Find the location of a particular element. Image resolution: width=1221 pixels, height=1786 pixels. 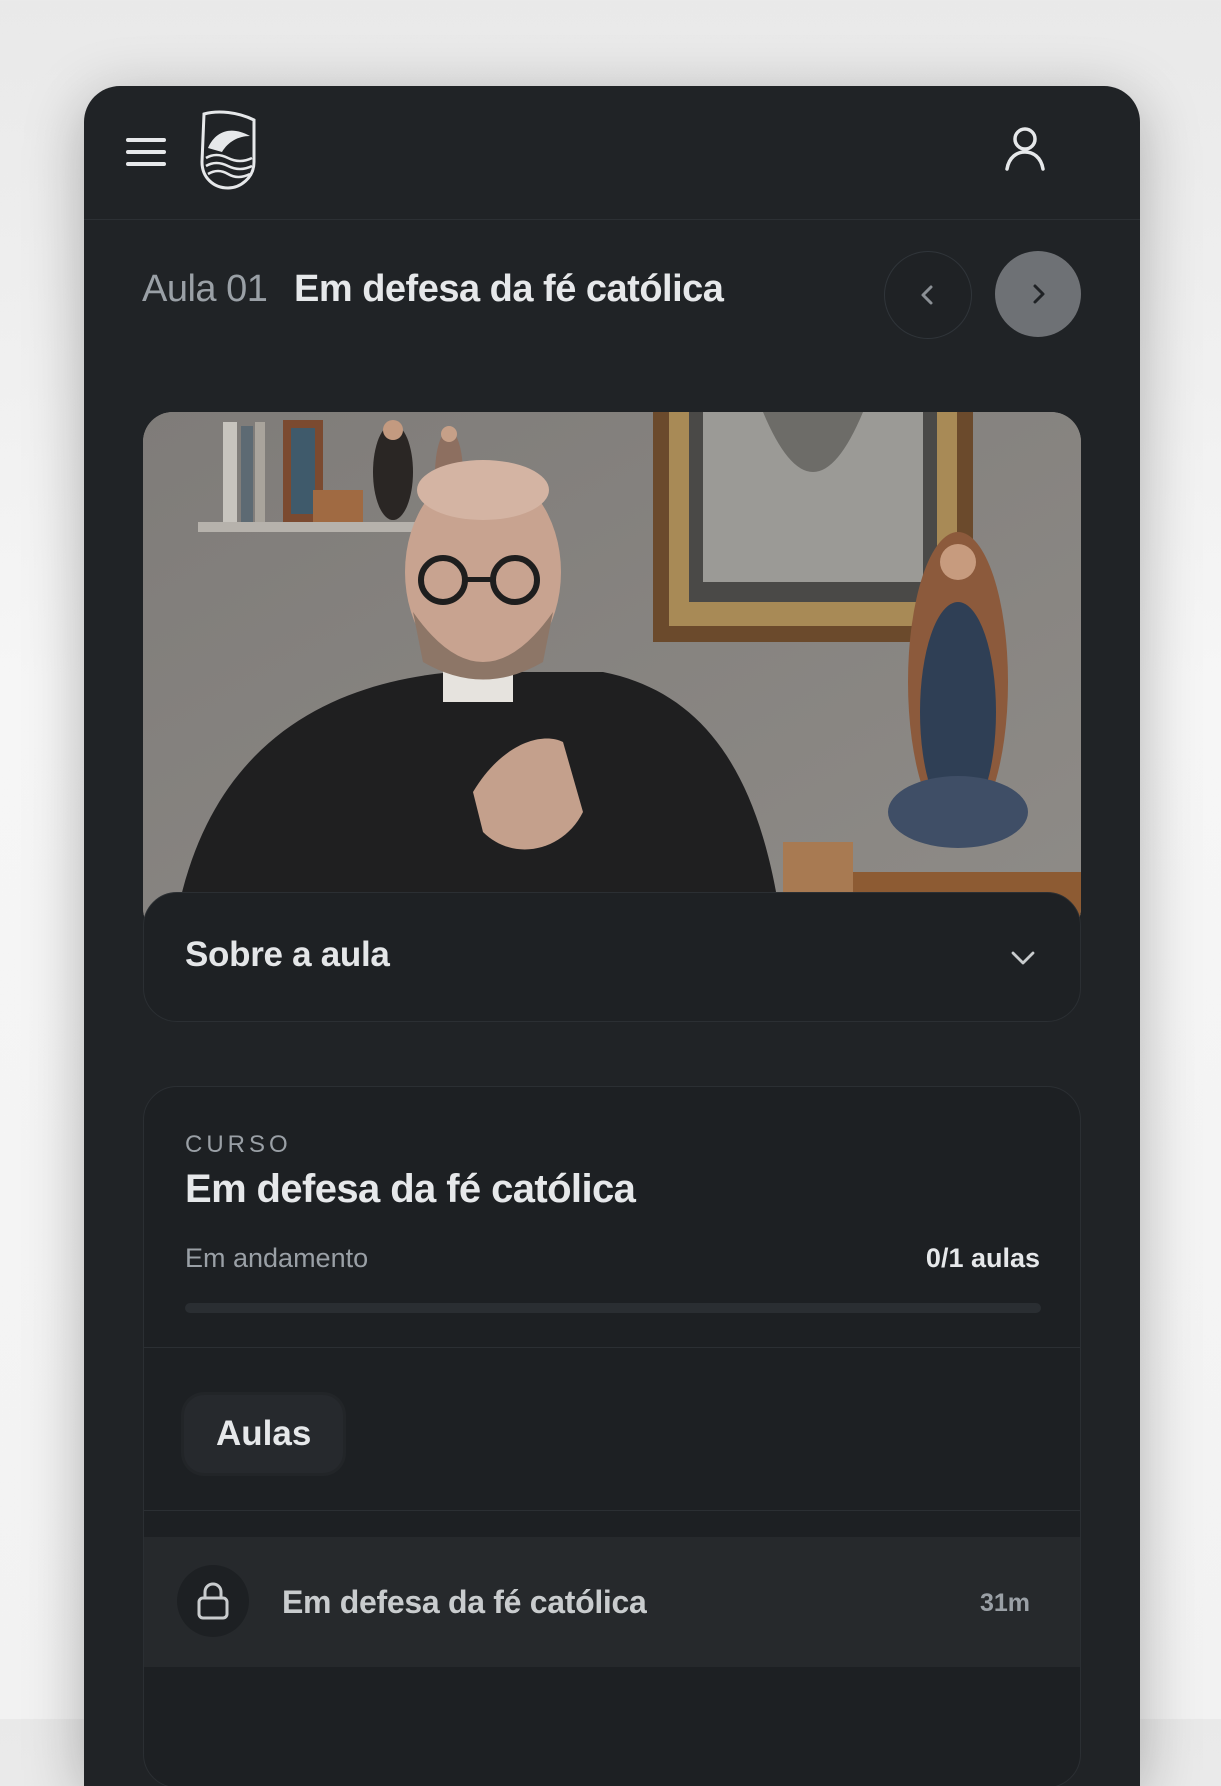

chevron-right-icon is located at coordinates (1039, 294).